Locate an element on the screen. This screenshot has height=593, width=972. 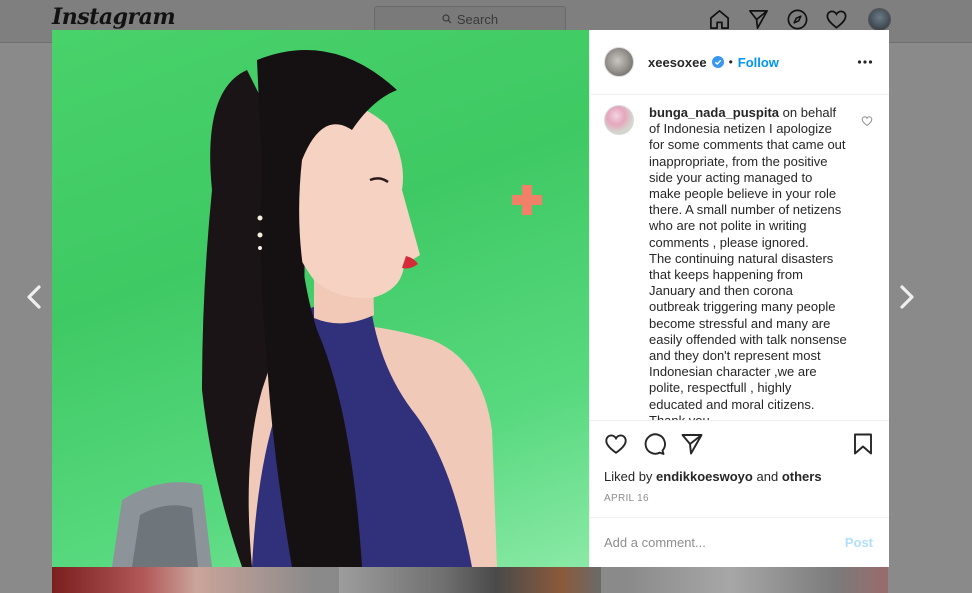
nav-icons is located at coordinates (799, 19).